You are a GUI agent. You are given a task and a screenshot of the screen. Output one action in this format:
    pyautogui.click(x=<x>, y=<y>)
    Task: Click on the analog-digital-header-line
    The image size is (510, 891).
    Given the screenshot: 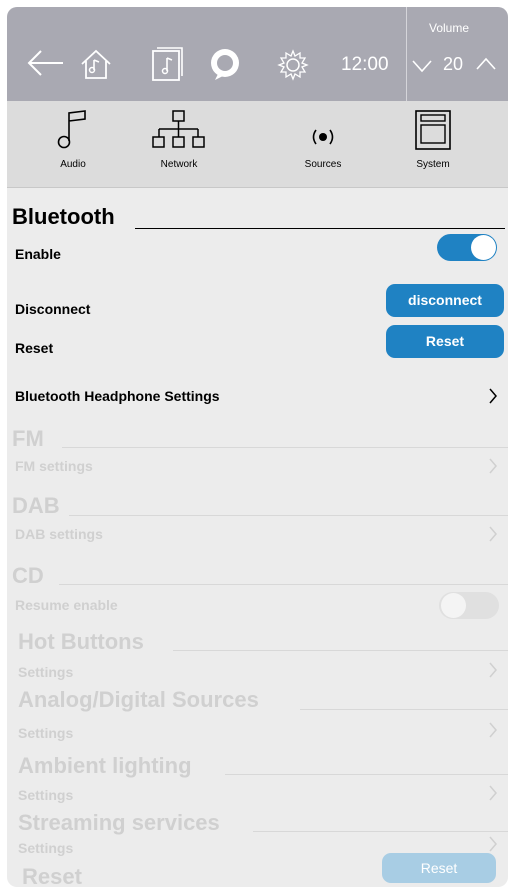 What is the action you would take?
    pyautogui.click(x=404, y=709)
    